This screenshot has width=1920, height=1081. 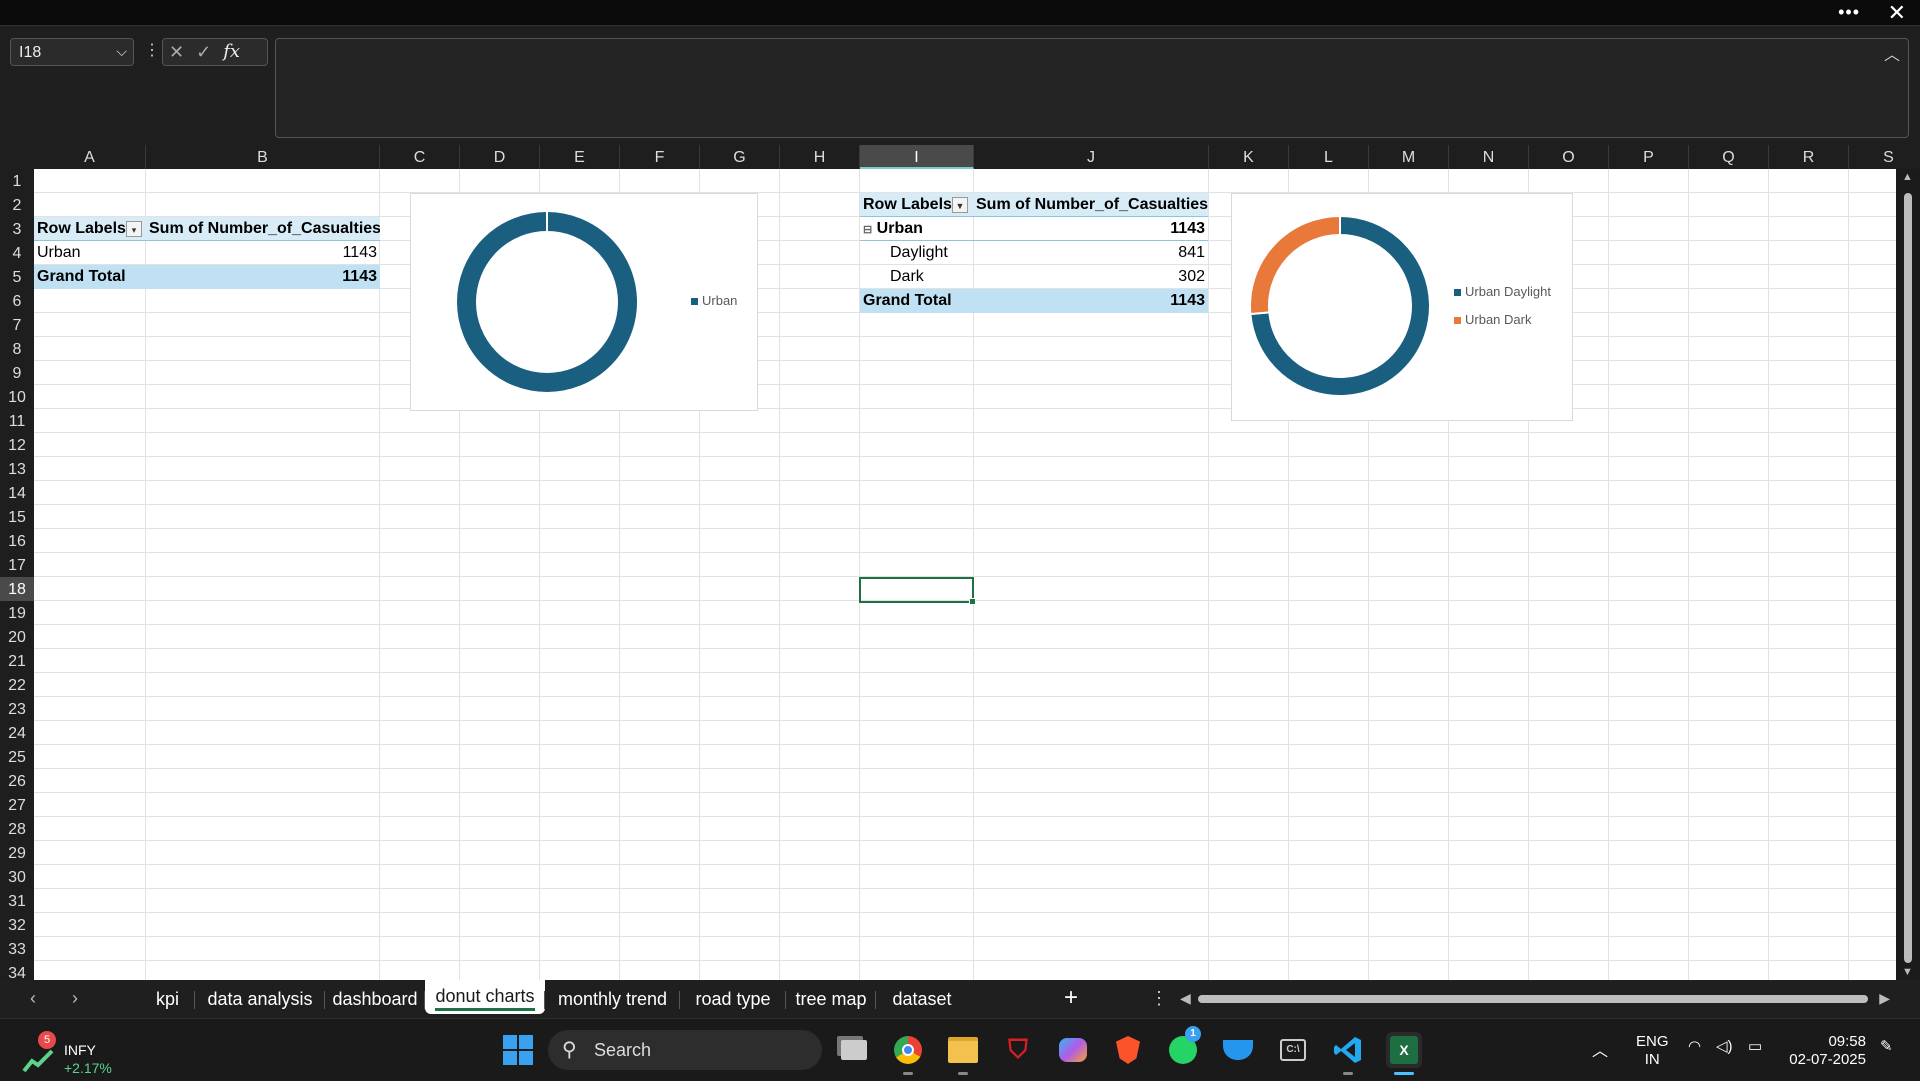 I want to click on collapse-formula-bar-icon: ︿, so click(x=1892, y=53).